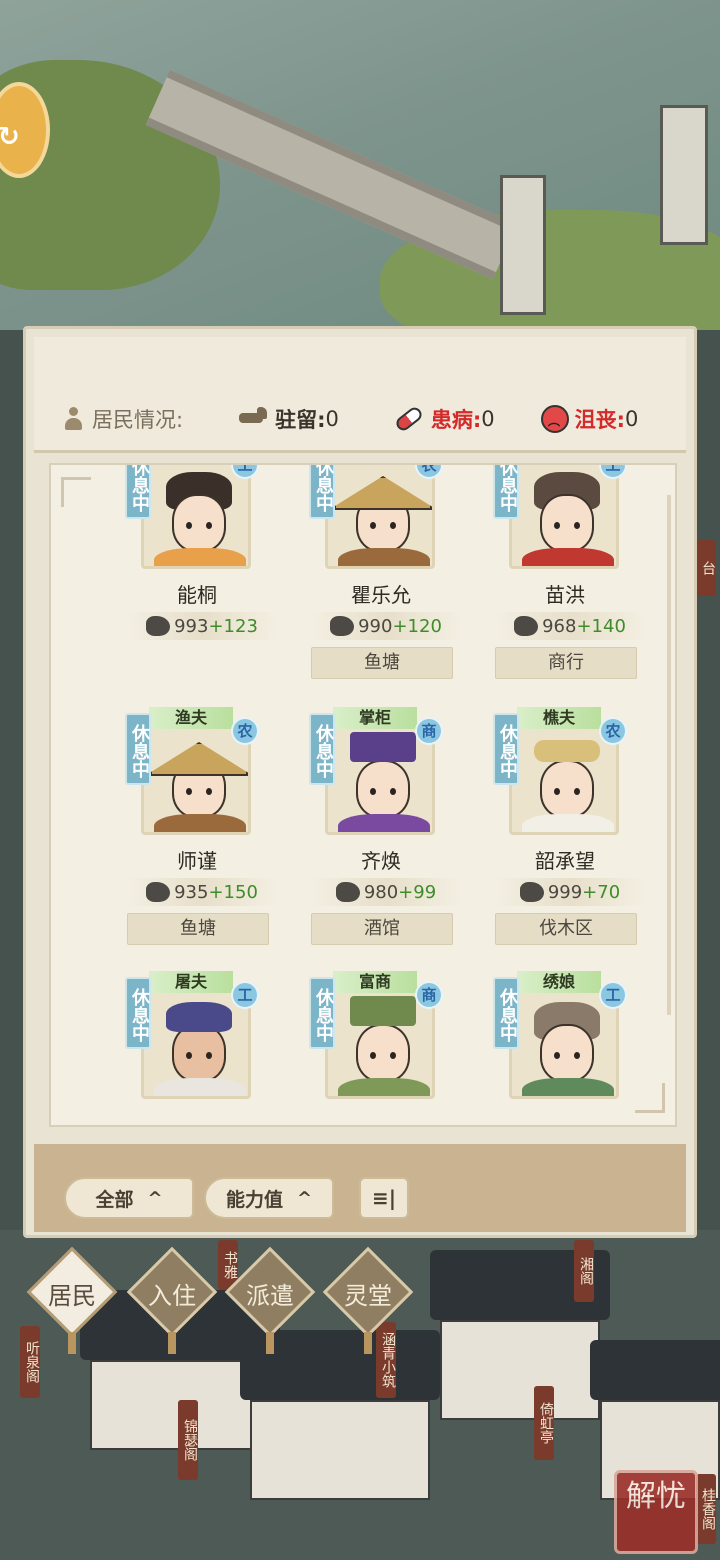 This screenshot has width=720, height=1560. Describe the element at coordinates (417, 892) in the screenshot. I see `ability-bonus: +99` at that location.